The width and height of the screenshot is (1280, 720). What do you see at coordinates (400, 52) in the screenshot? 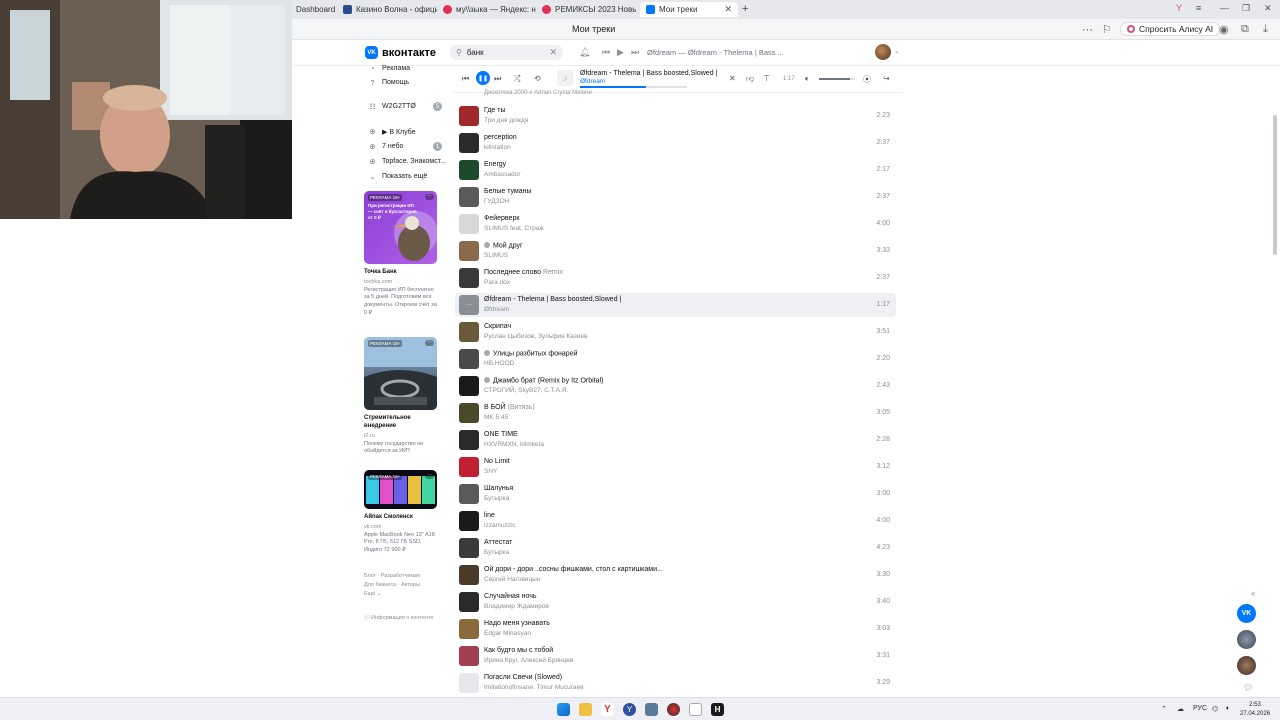
I see `vk-logo: VK вконтакте` at bounding box center [400, 52].